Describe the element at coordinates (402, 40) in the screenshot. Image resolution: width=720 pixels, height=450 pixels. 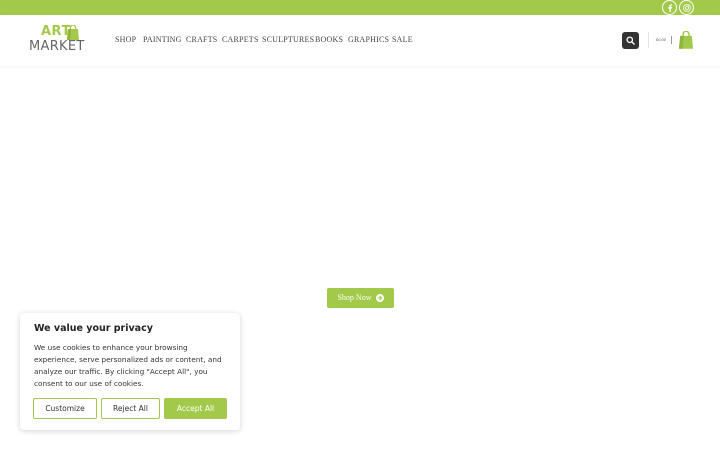
I see `nav-item-sale: SALE` at that location.